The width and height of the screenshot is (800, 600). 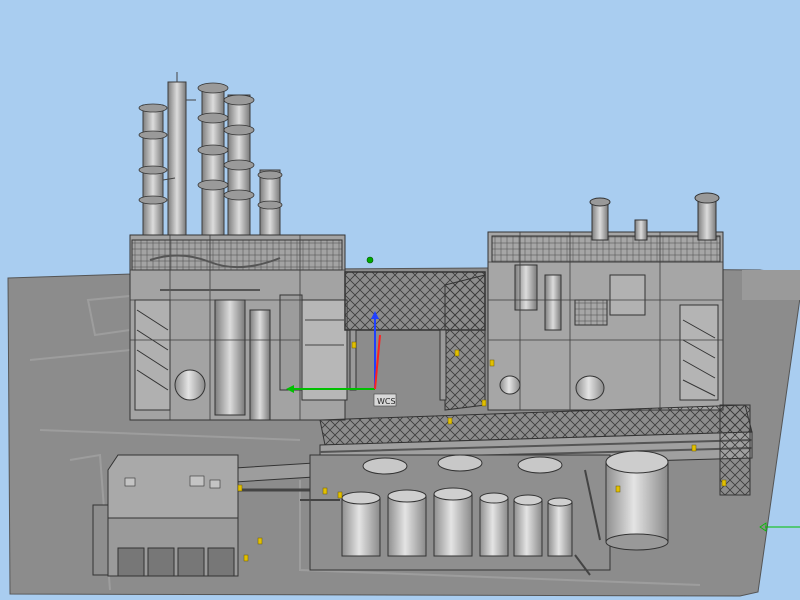 I want to click on pivot-point-icon, so click(x=370, y=260).